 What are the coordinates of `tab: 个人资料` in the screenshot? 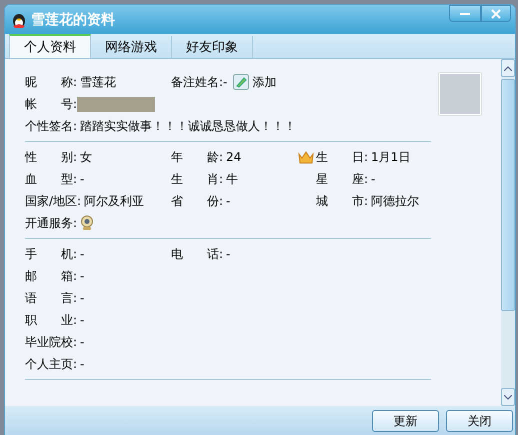 It's located at (50, 46).